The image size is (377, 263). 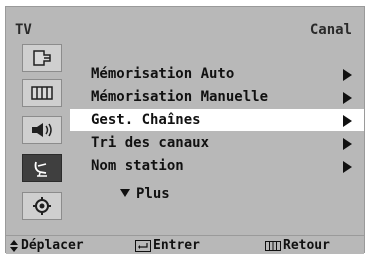 I want to click on menu-item-memorisation-auto: Mémorisation Auto, so click(x=217, y=74).